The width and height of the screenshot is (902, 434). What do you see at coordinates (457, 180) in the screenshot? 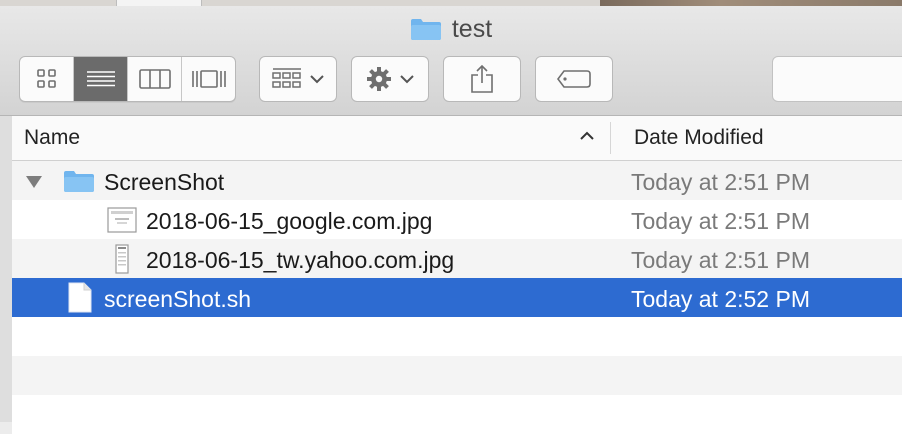
I see `file-row-screenshot-folder: ScreenShot Today at 2:51 PM` at bounding box center [457, 180].